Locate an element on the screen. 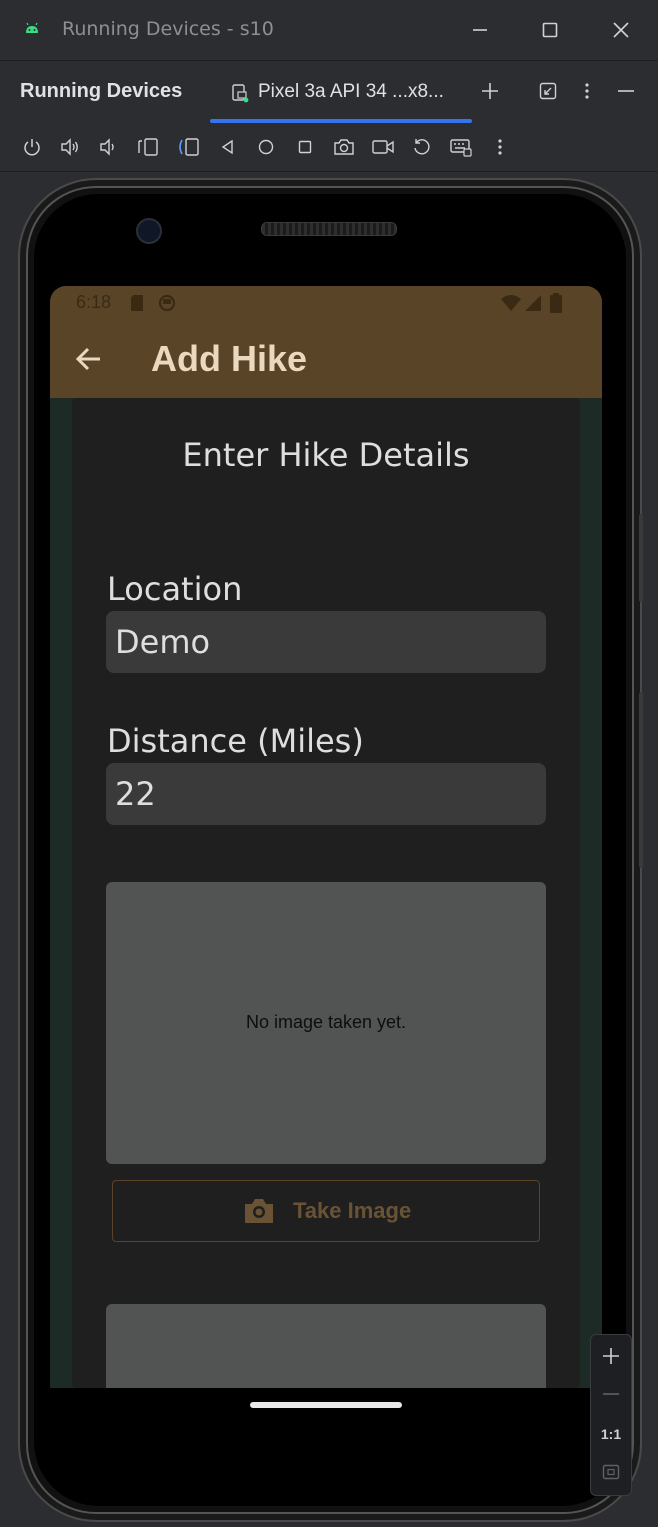 The height and width of the screenshot is (1527, 658). maximize-button is located at coordinates (550, 30).